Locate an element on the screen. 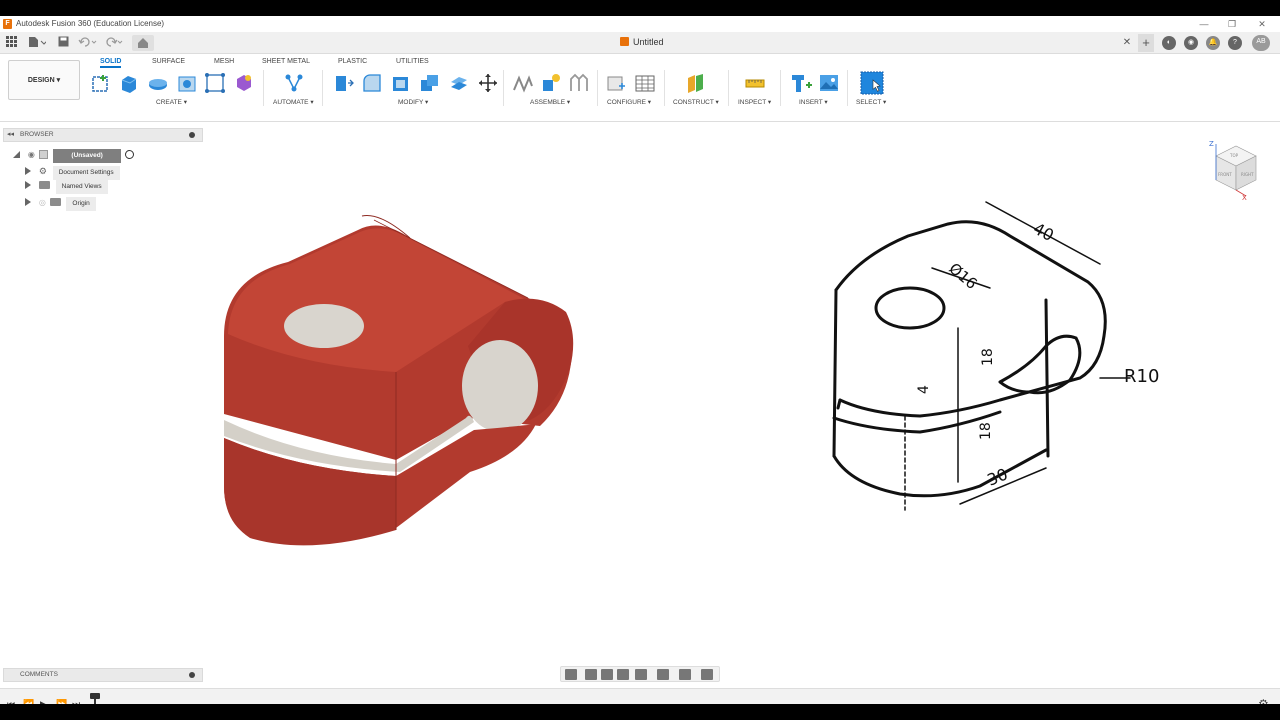 This screenshot has height=720, width=1280. timeline-marker-head is located at coordinates (95, 696).